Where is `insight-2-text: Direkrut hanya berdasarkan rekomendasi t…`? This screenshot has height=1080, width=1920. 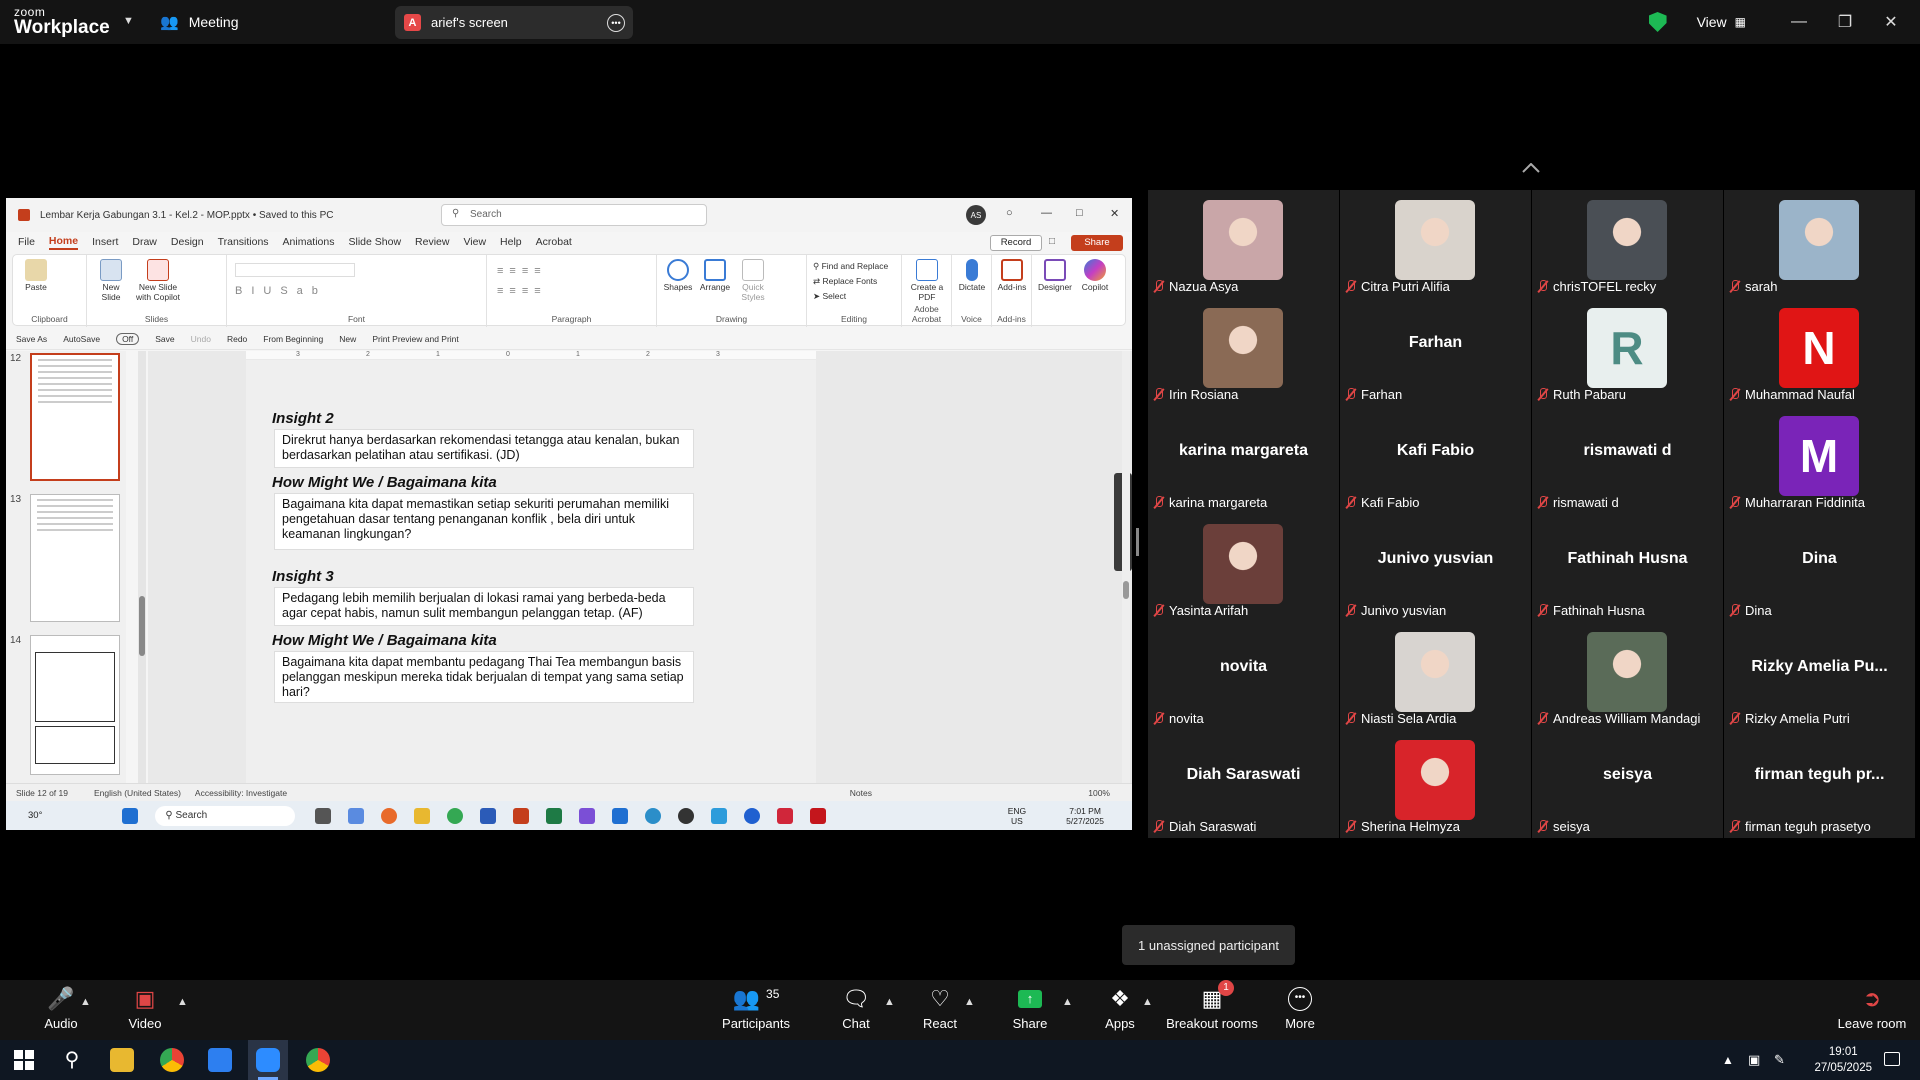 insight-2-text: Direkrut hanya berdasarkan rekomendasi t… is located at coordinates (484, 448).